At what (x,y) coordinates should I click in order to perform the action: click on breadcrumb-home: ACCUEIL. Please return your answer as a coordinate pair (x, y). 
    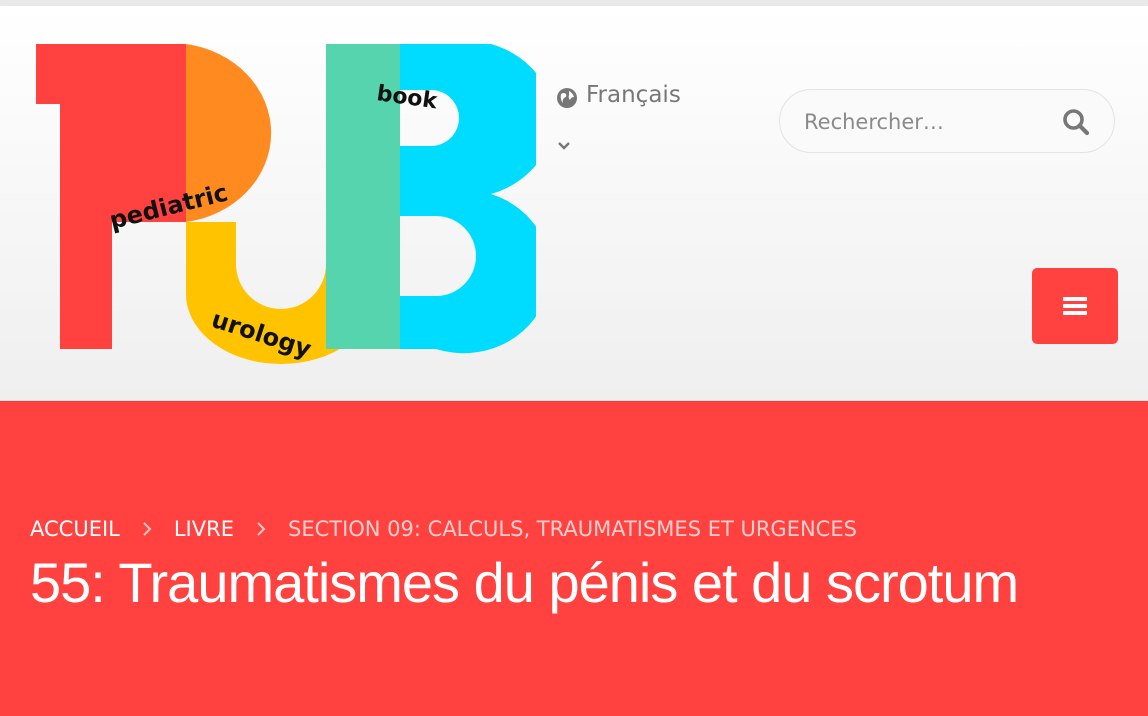
    Looking at the image, I should click on (75, 529).